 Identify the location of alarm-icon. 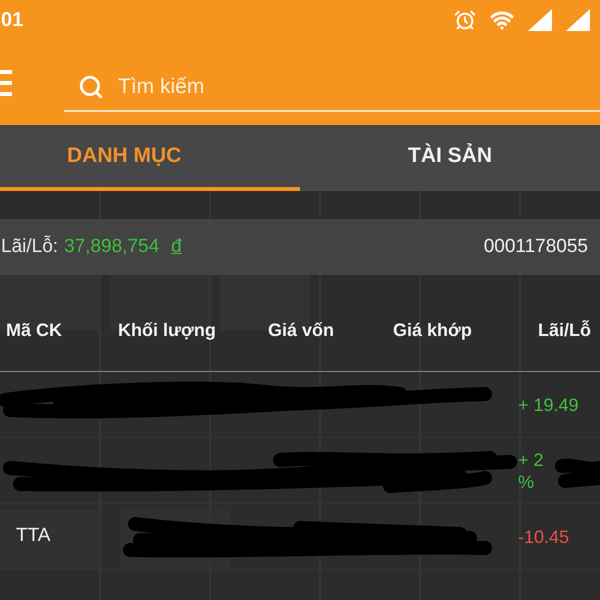
(465, 20).